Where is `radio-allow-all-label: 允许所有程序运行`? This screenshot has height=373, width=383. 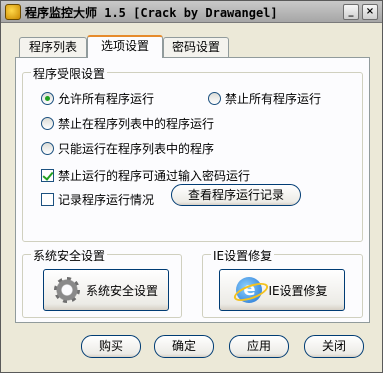
radio-allow-all-label: 允许所有程序运行 is located at coordinates (106, 99).